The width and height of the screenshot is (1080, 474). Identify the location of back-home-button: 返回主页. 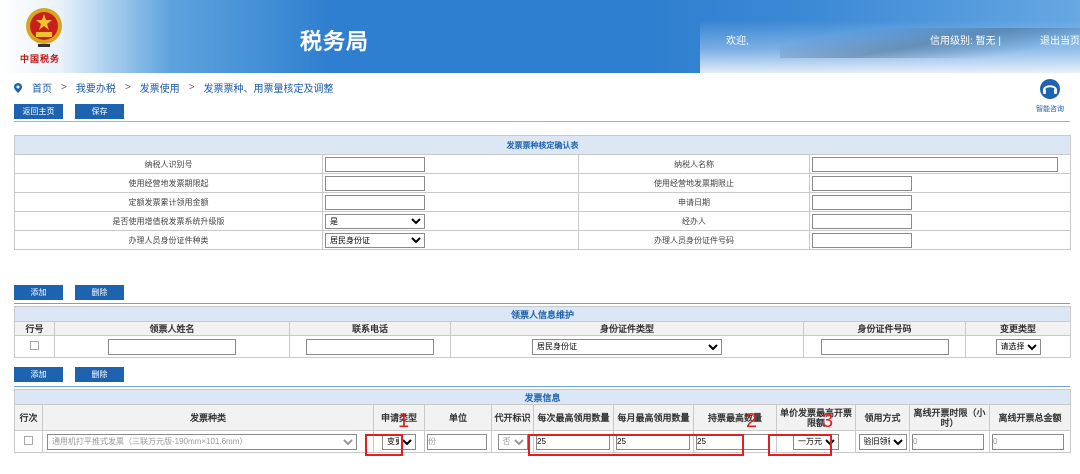
(38, 111).